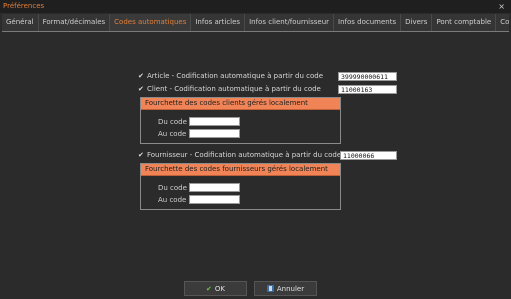  I want to click on client-checkbox: ✔, so click(141, 89).